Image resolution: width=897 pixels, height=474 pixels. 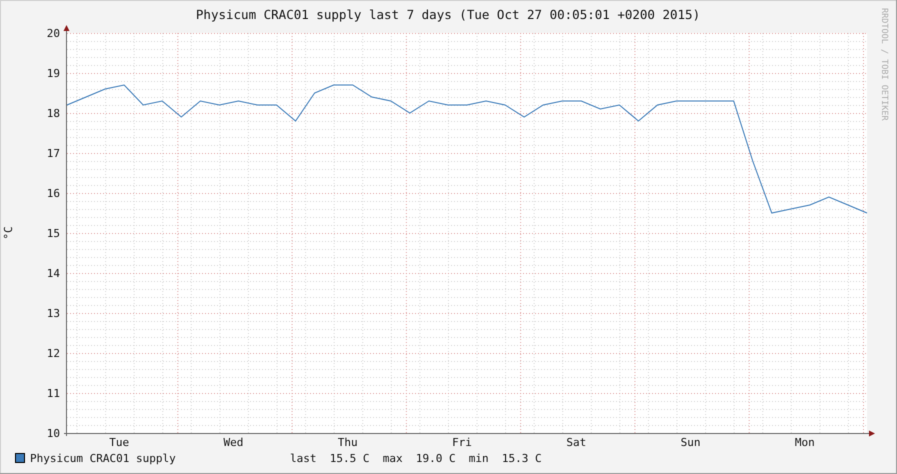 What do you see at coordinates (576, 442) in the screenshot?
I see `x-tick-label: Sat` at bounding box center [576, 442].